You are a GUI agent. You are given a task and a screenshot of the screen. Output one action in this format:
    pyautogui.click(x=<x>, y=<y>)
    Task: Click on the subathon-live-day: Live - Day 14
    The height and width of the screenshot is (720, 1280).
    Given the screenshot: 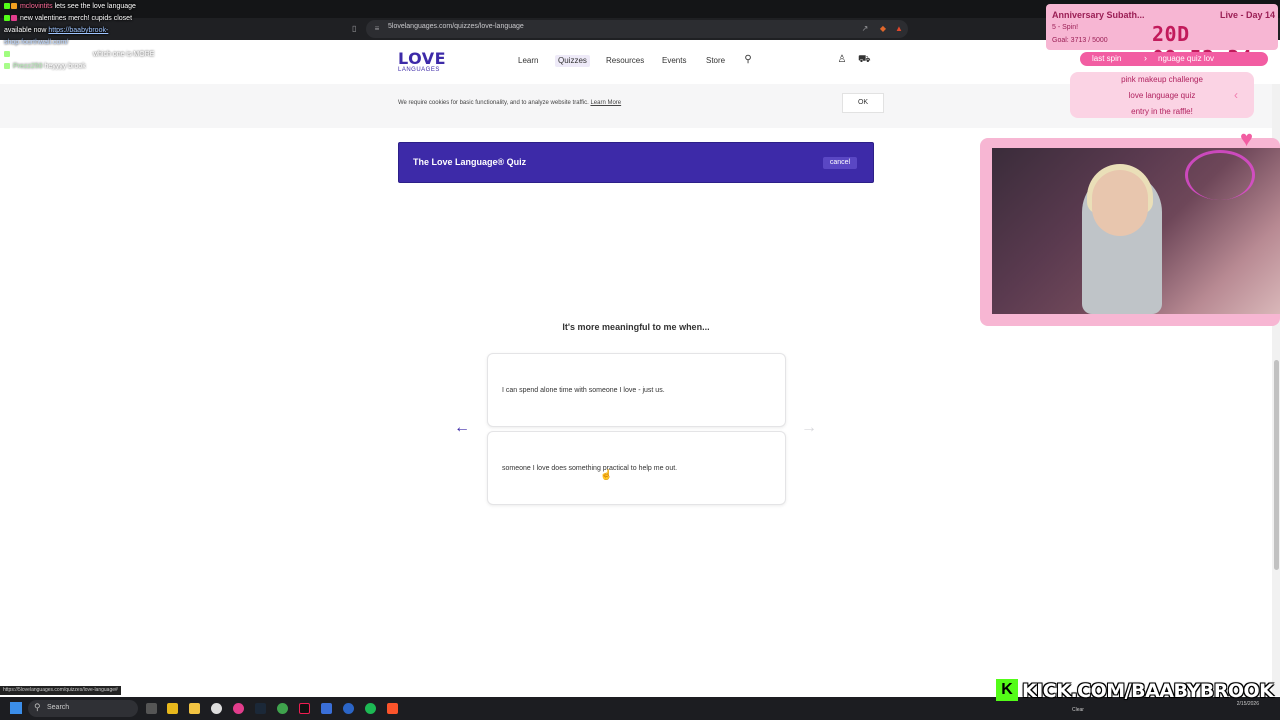 What is the action you would take?
    pyautogui.click(x=1248, y=15)
    